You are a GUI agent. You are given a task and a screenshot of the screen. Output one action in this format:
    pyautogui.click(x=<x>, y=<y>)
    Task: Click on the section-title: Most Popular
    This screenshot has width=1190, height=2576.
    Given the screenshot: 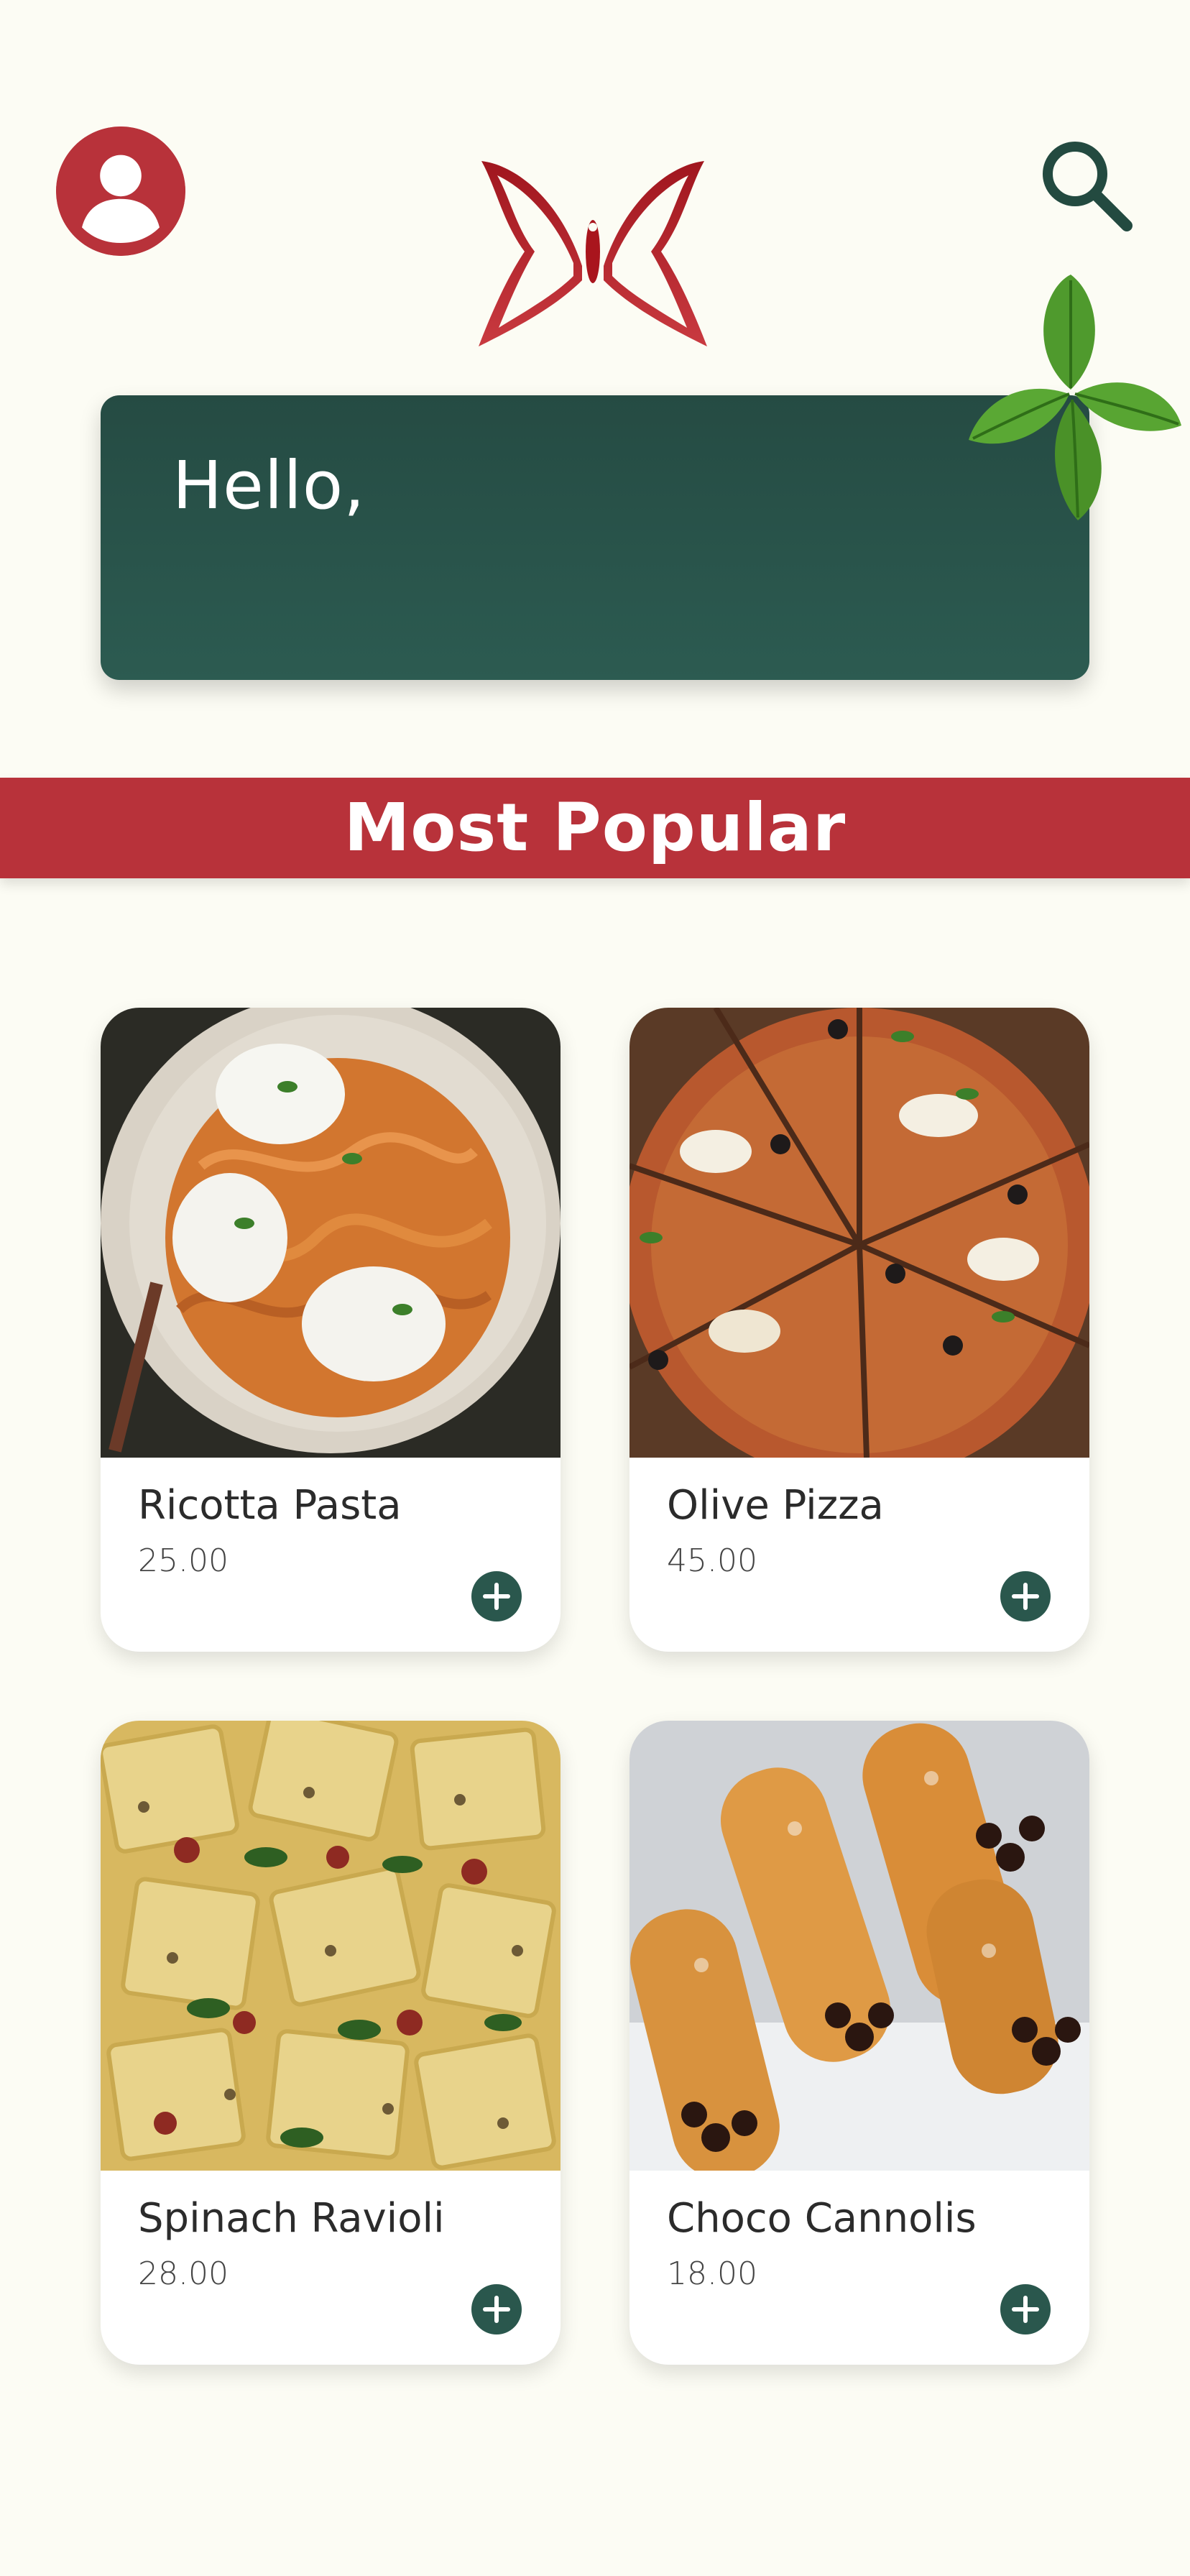 What is the action you would take?
    pyautogui.click(x=595, y=827)
    